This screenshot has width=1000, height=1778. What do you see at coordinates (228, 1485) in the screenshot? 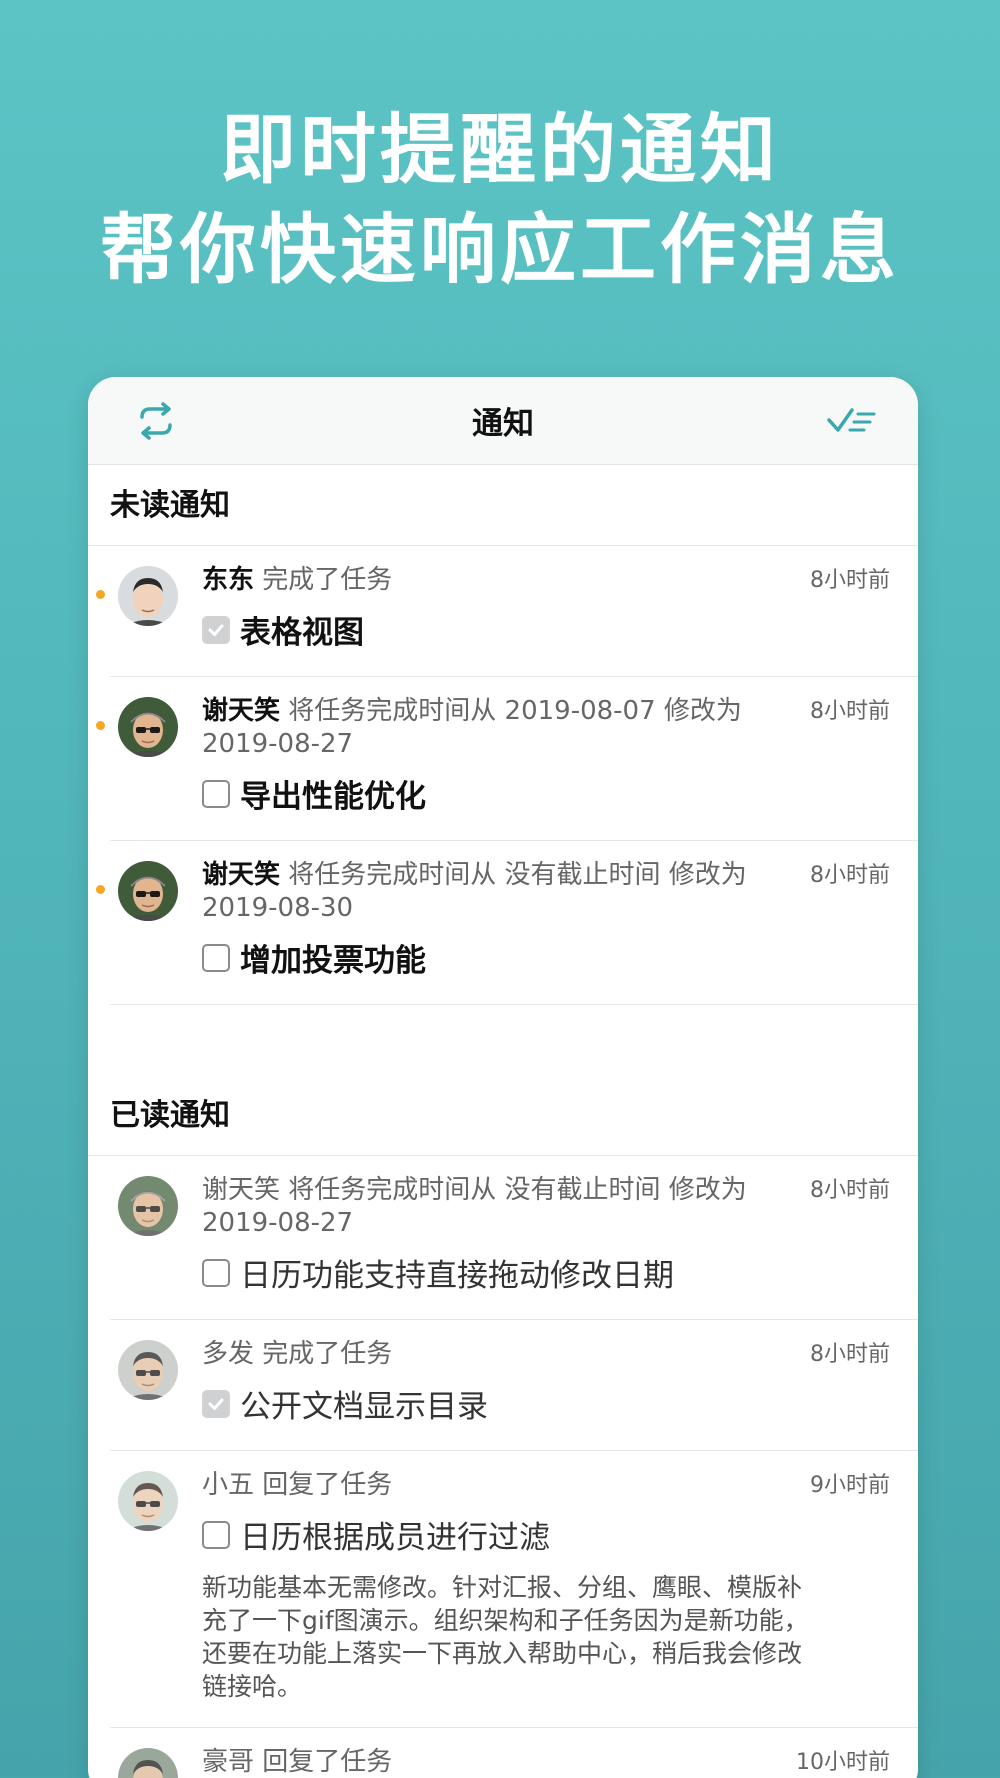
I see `user-name: 小五` at bounding box center [228, 1485].